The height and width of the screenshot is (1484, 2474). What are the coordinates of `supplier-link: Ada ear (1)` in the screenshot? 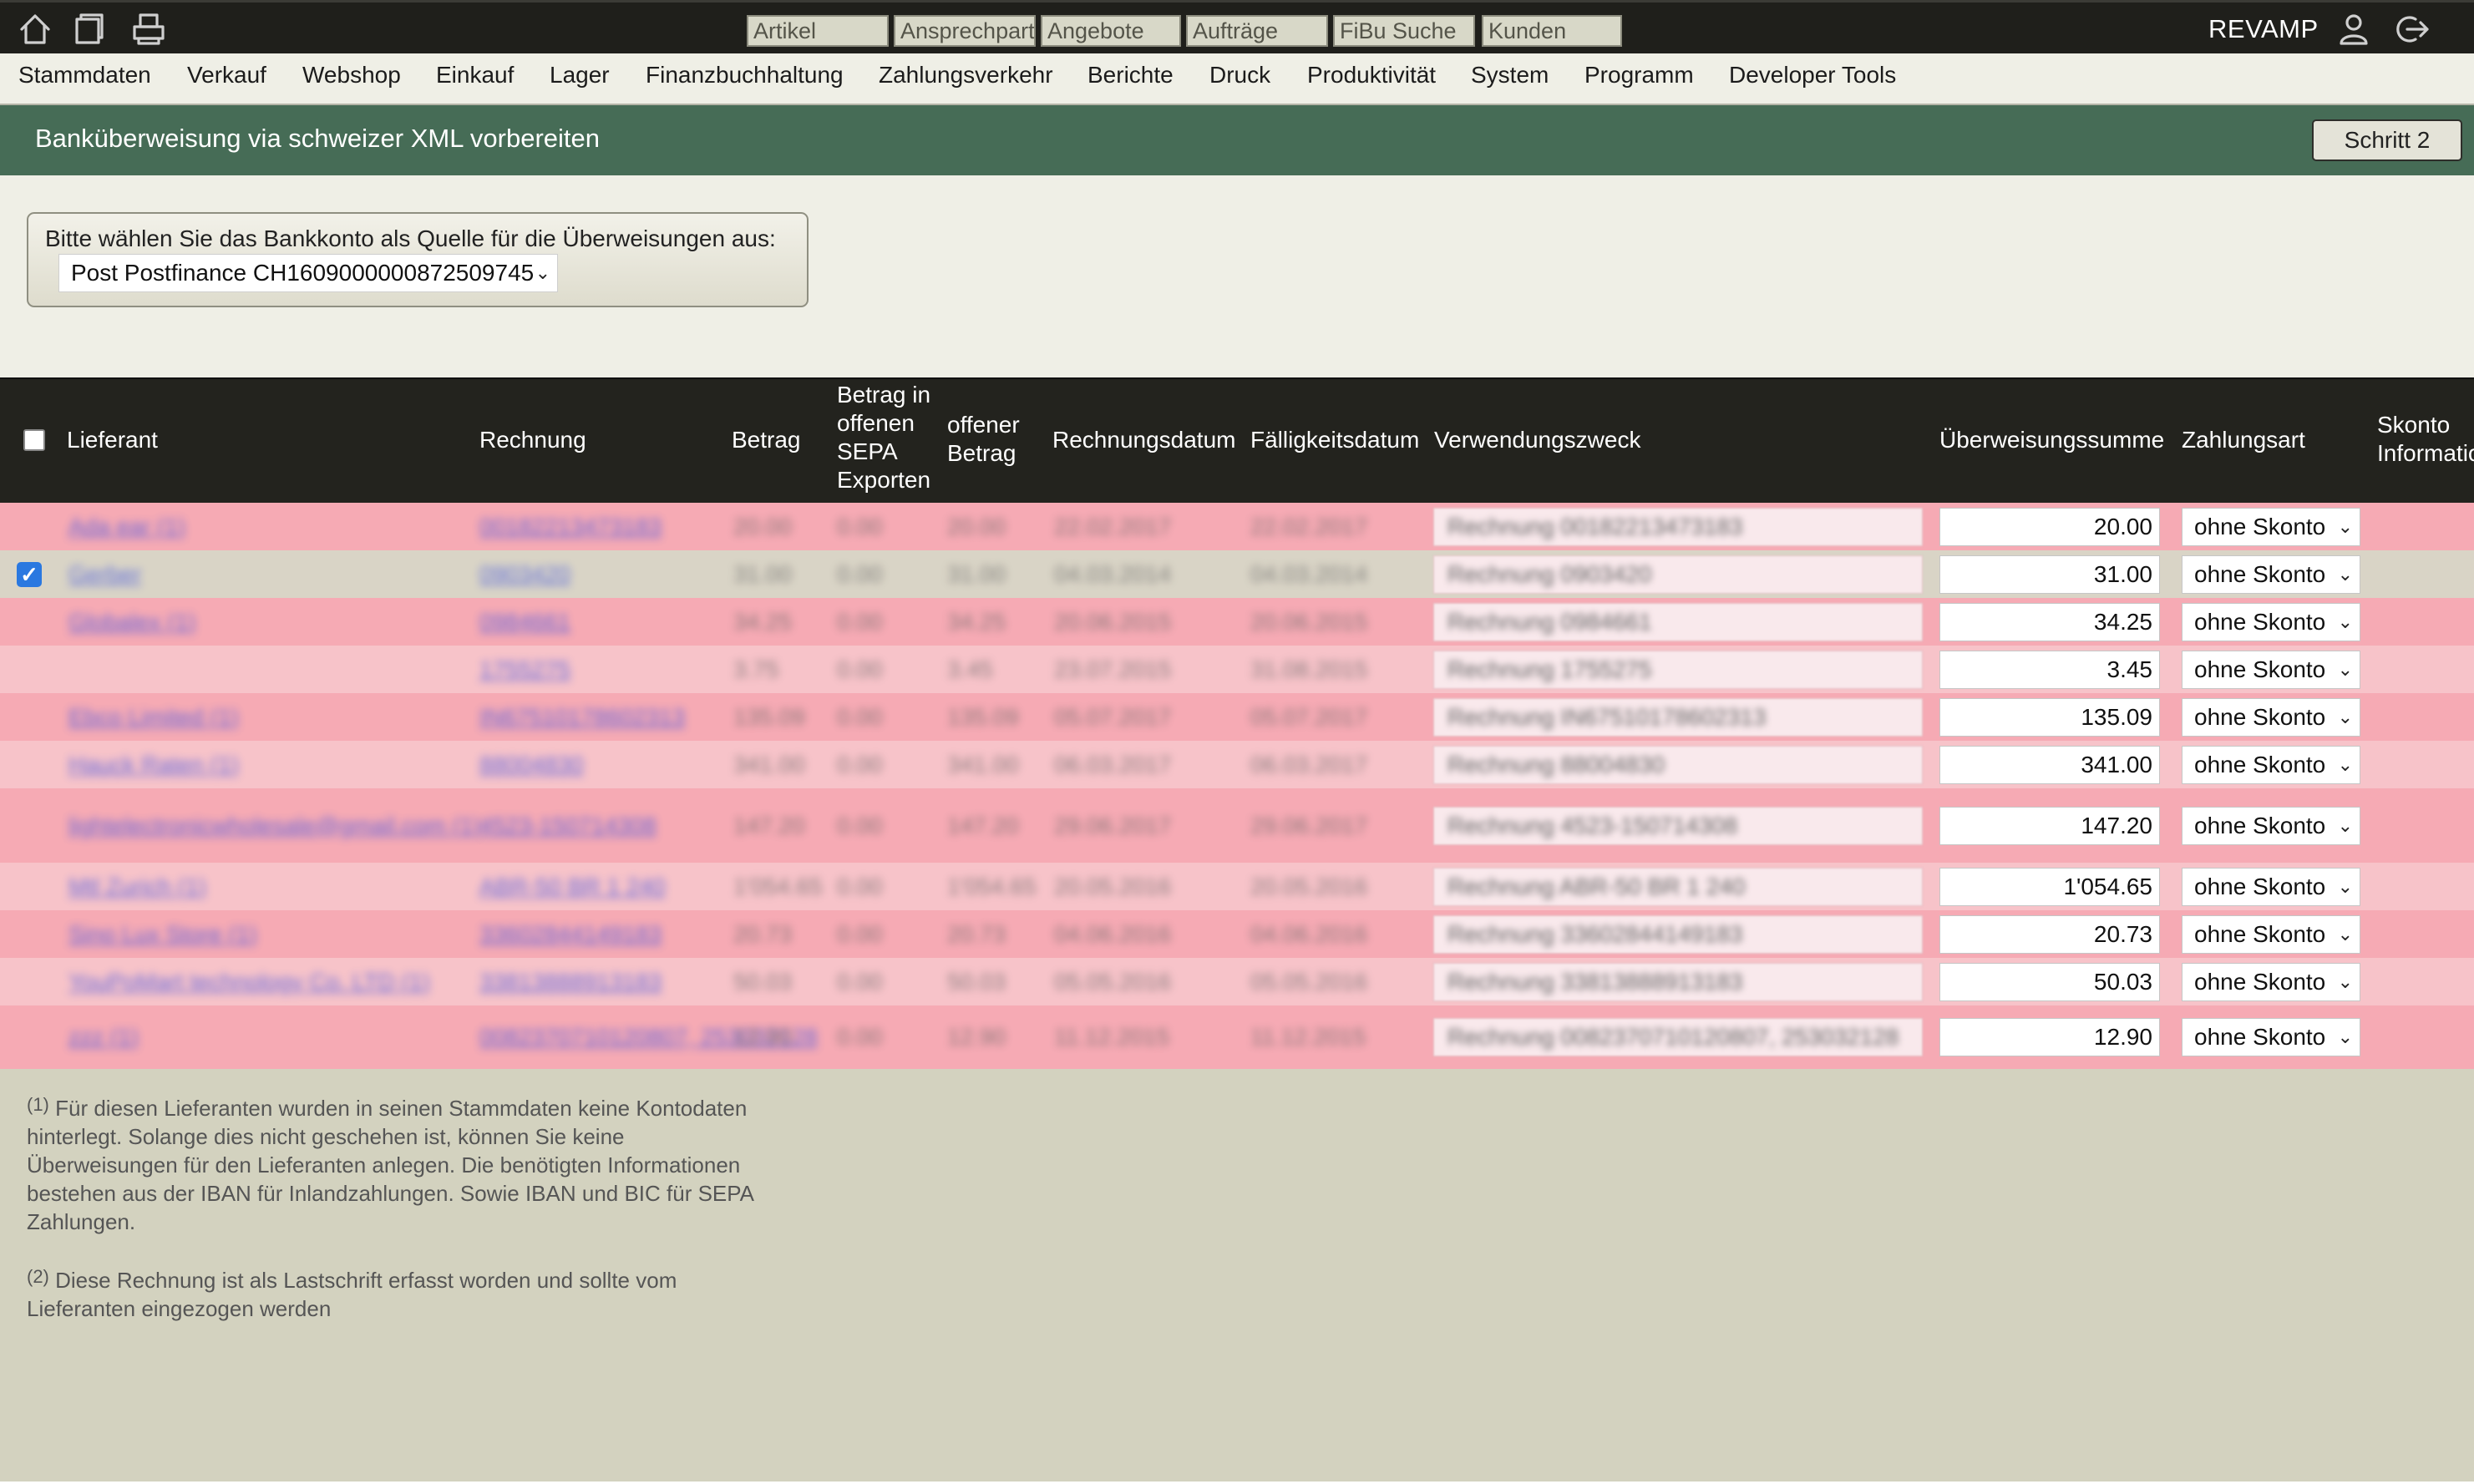 It's located at (126, 527).